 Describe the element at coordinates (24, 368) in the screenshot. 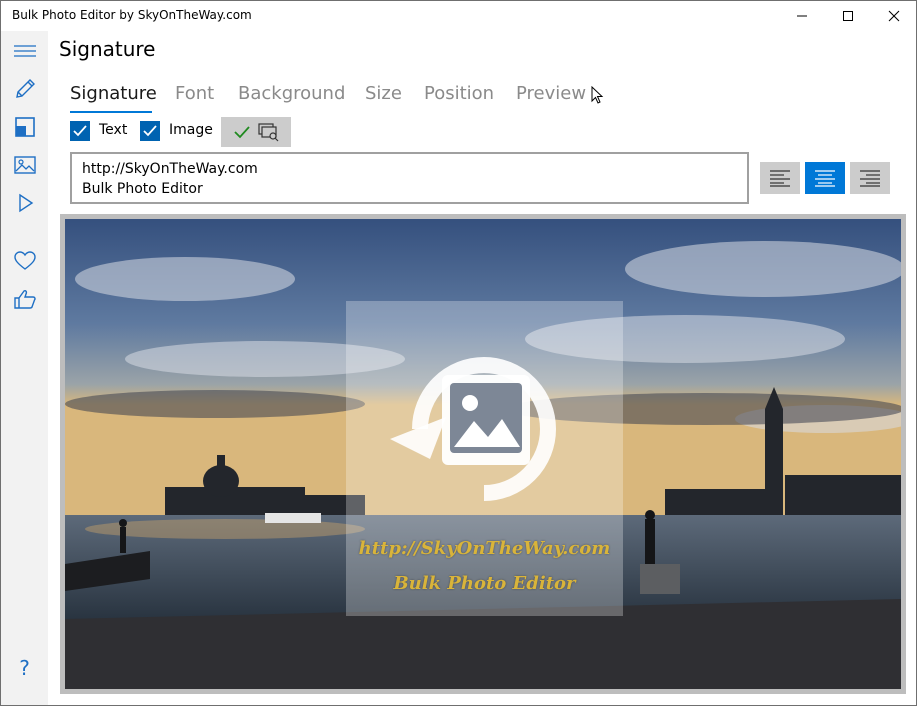

I see `sidebar: ?` at that location.